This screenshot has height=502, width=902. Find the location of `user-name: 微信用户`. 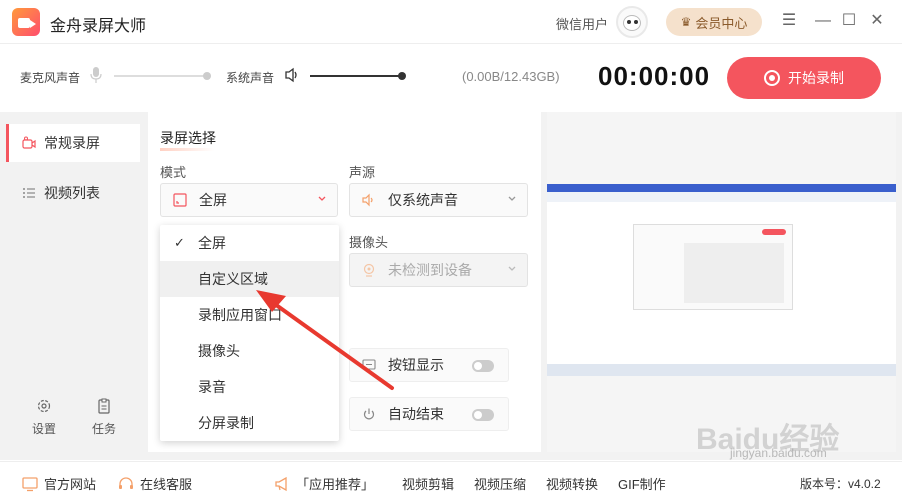

user-name: 微信用户 is located at coordinates (582, 23).